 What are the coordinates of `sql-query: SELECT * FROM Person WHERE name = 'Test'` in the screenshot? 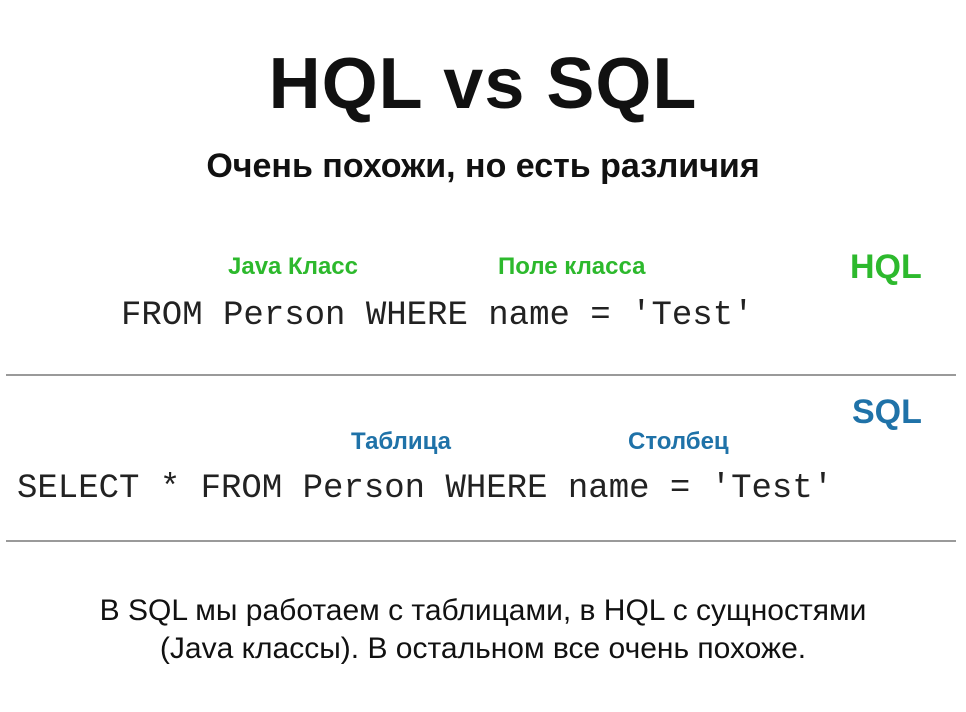 It's located at (425, 489).